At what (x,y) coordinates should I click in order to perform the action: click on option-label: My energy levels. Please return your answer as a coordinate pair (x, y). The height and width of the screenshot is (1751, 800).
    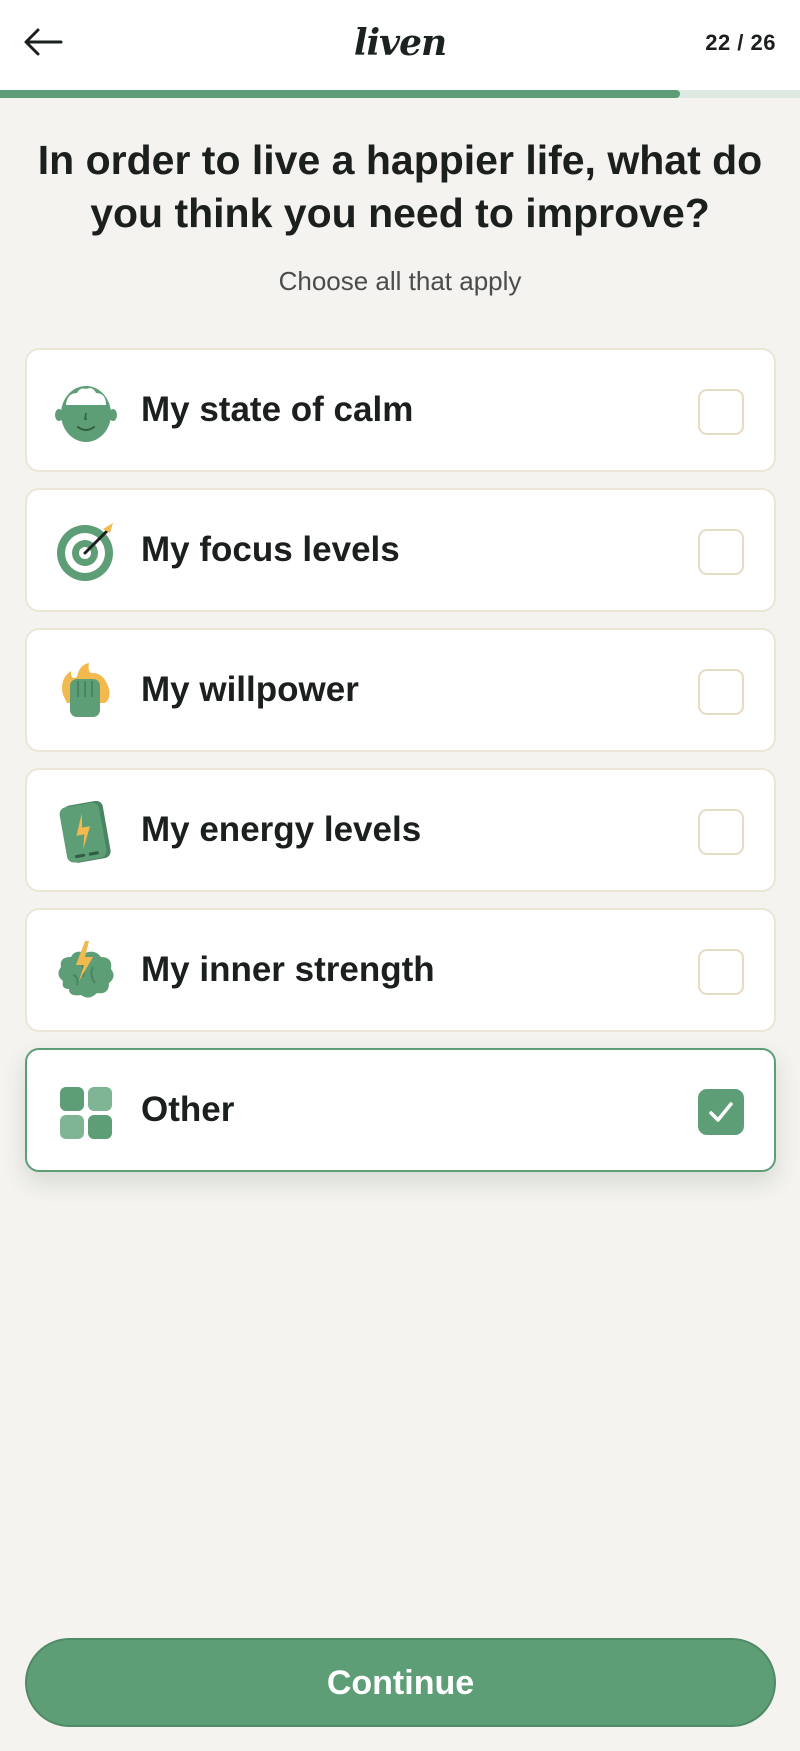
    Looking at the image, I should click on (281, 829).